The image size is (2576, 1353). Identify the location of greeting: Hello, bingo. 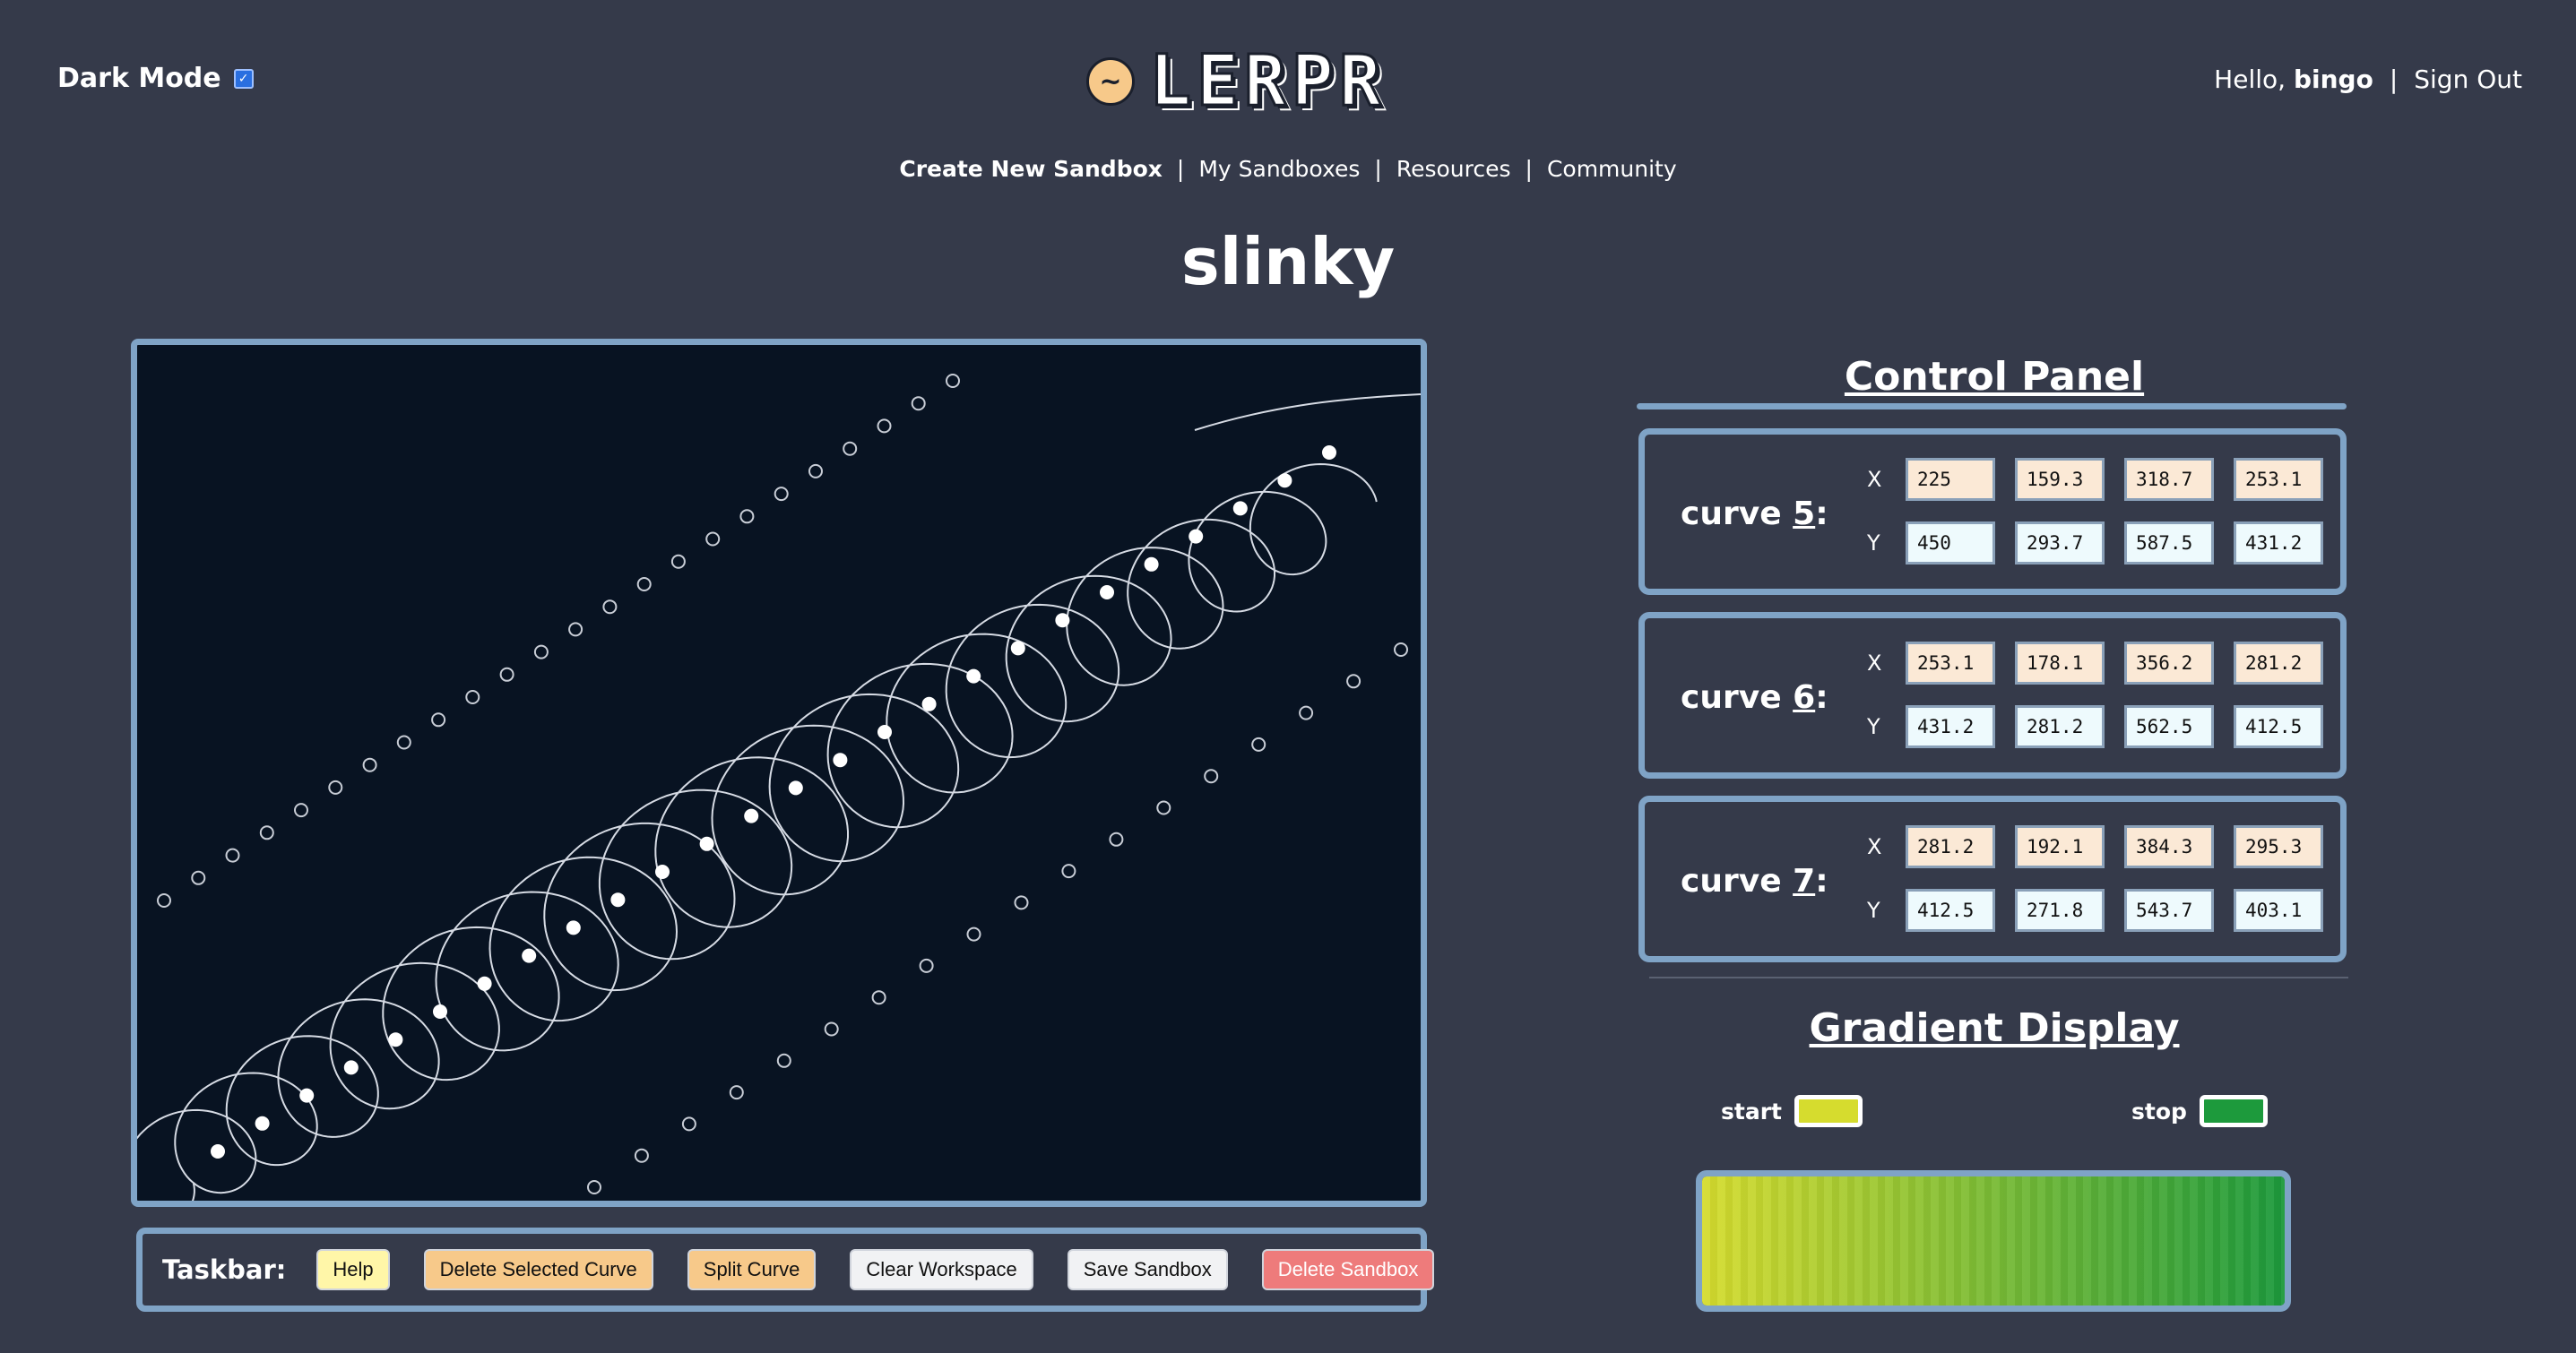
(2293, 79).